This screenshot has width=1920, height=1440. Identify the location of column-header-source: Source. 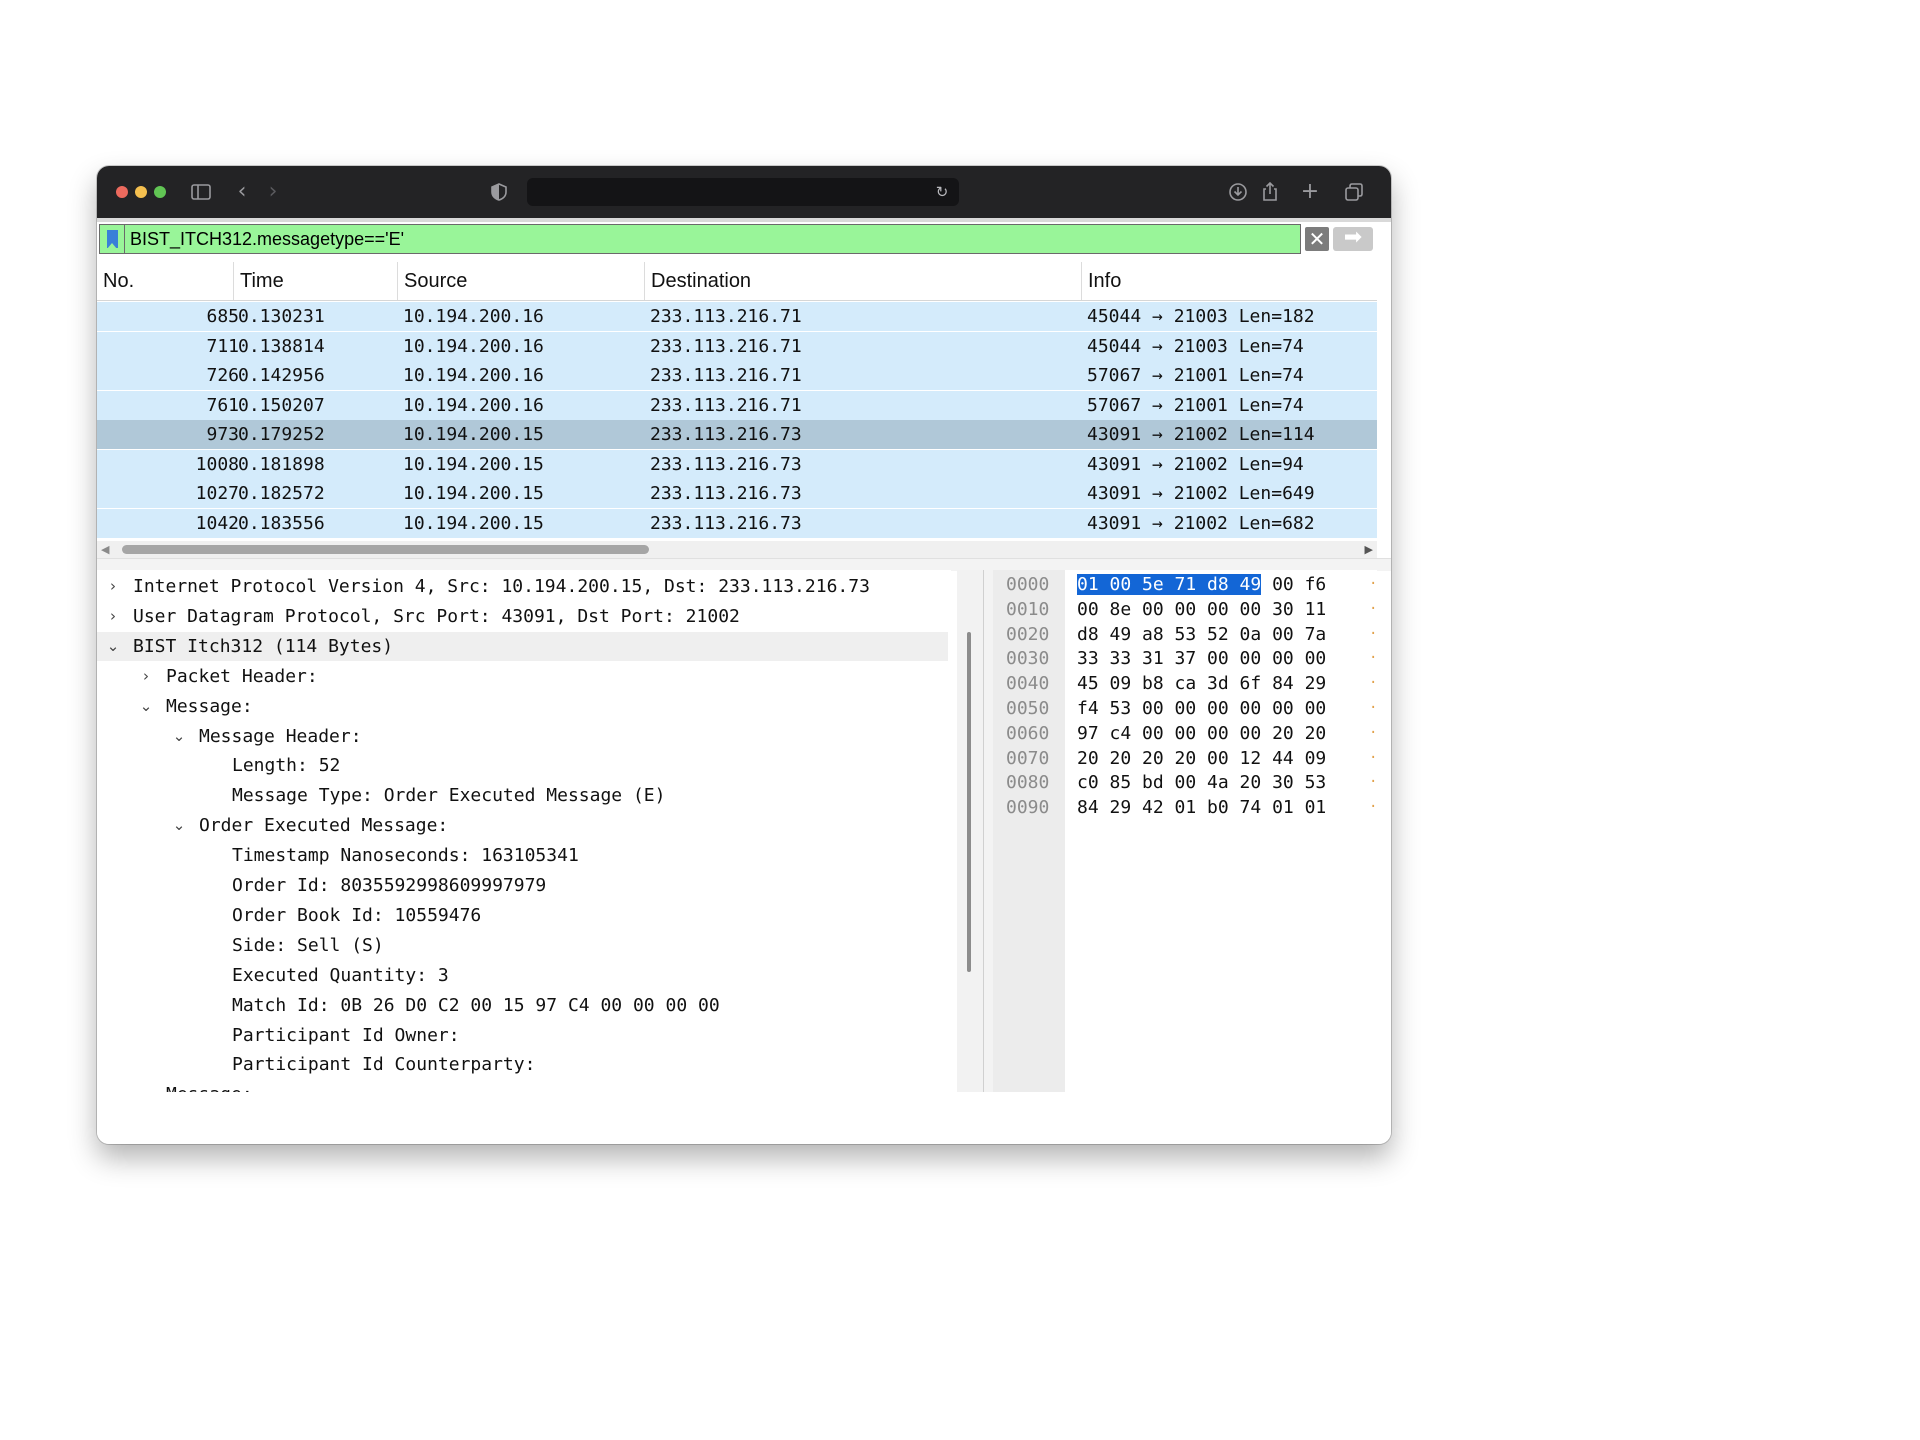
(521, 281).